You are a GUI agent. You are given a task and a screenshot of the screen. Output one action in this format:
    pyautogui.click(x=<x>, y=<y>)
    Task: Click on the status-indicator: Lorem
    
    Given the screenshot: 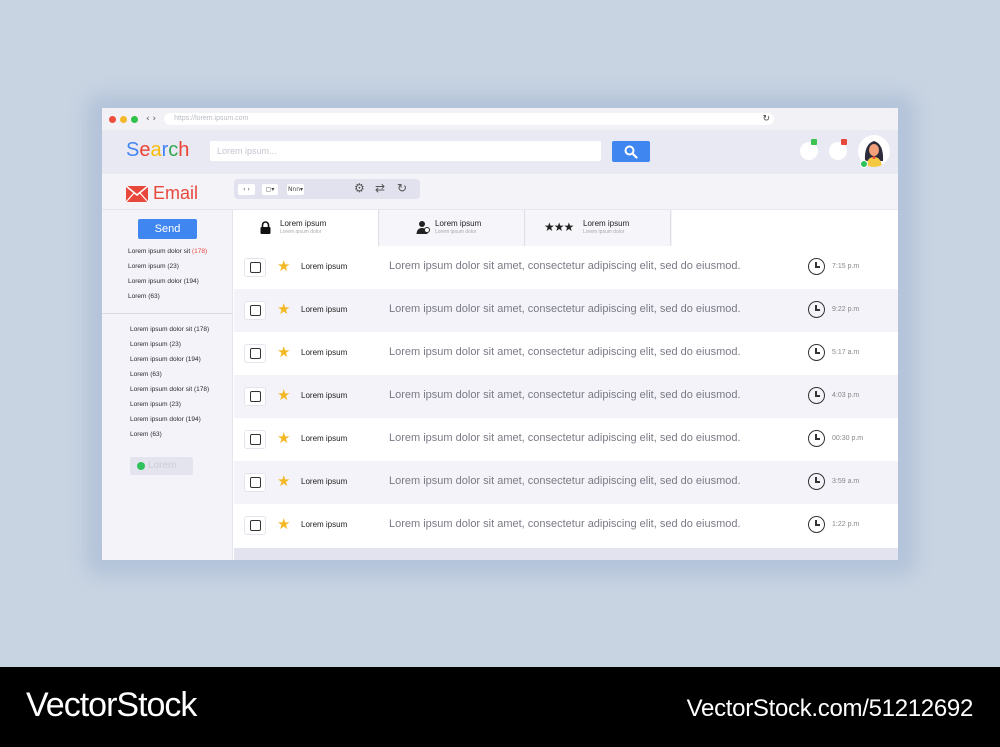 What is the action you would take?
    pyautogui.click(x=161, y=466)
    